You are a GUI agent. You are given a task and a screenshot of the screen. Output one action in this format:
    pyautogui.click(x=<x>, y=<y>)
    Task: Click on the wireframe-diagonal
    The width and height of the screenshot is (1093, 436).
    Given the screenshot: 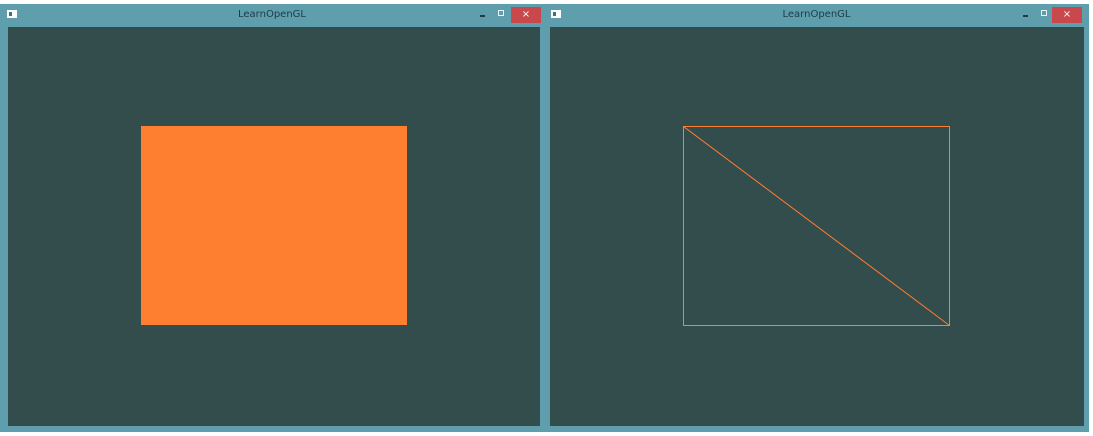 What is the action you would take?
    pyautogui.click(x=816, y=226)
    